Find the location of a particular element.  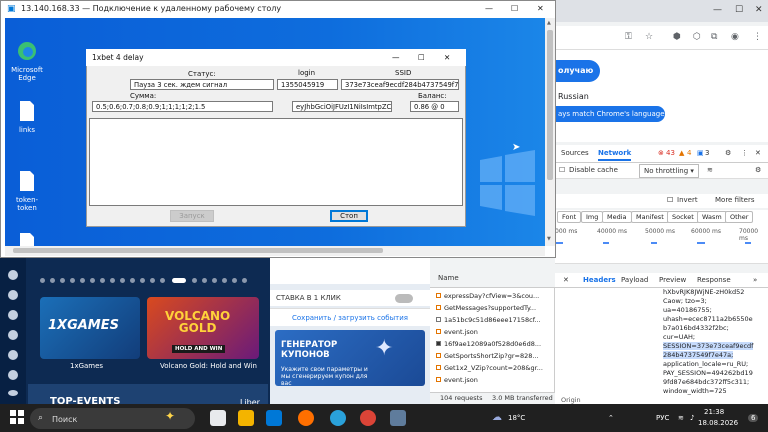

more-tabs-icon: » is located at coordinates (755, 280).